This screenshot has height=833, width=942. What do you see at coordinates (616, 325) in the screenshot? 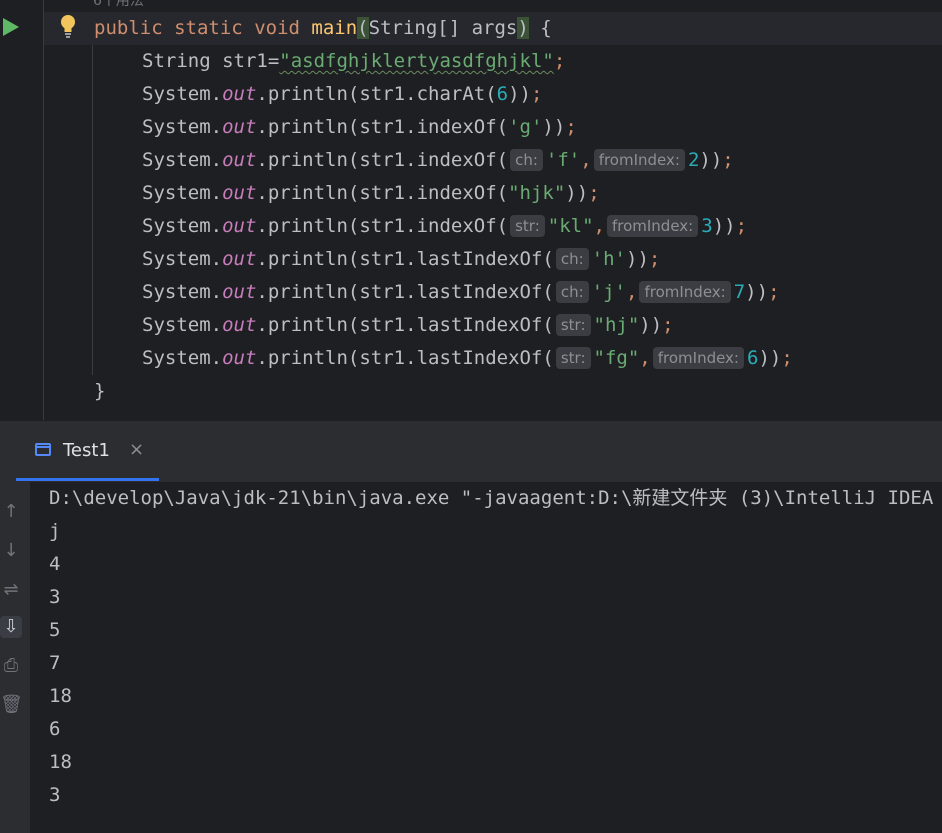
I see `string-literal: "hj"` at bounding box center [616, 325].